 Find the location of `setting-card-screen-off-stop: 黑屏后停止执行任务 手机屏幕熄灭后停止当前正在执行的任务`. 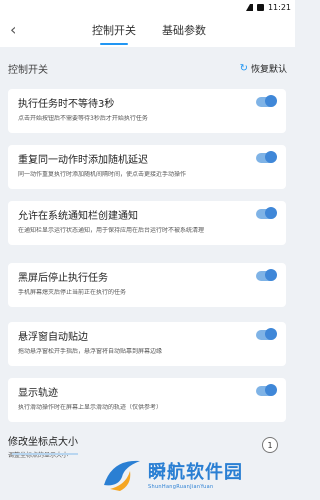

setting-card-screen-off-stop: 黑屏后停止执行任务 手机屏幕熄灭后停止当前正在执行的任务 is located at coordinates (147, 285).